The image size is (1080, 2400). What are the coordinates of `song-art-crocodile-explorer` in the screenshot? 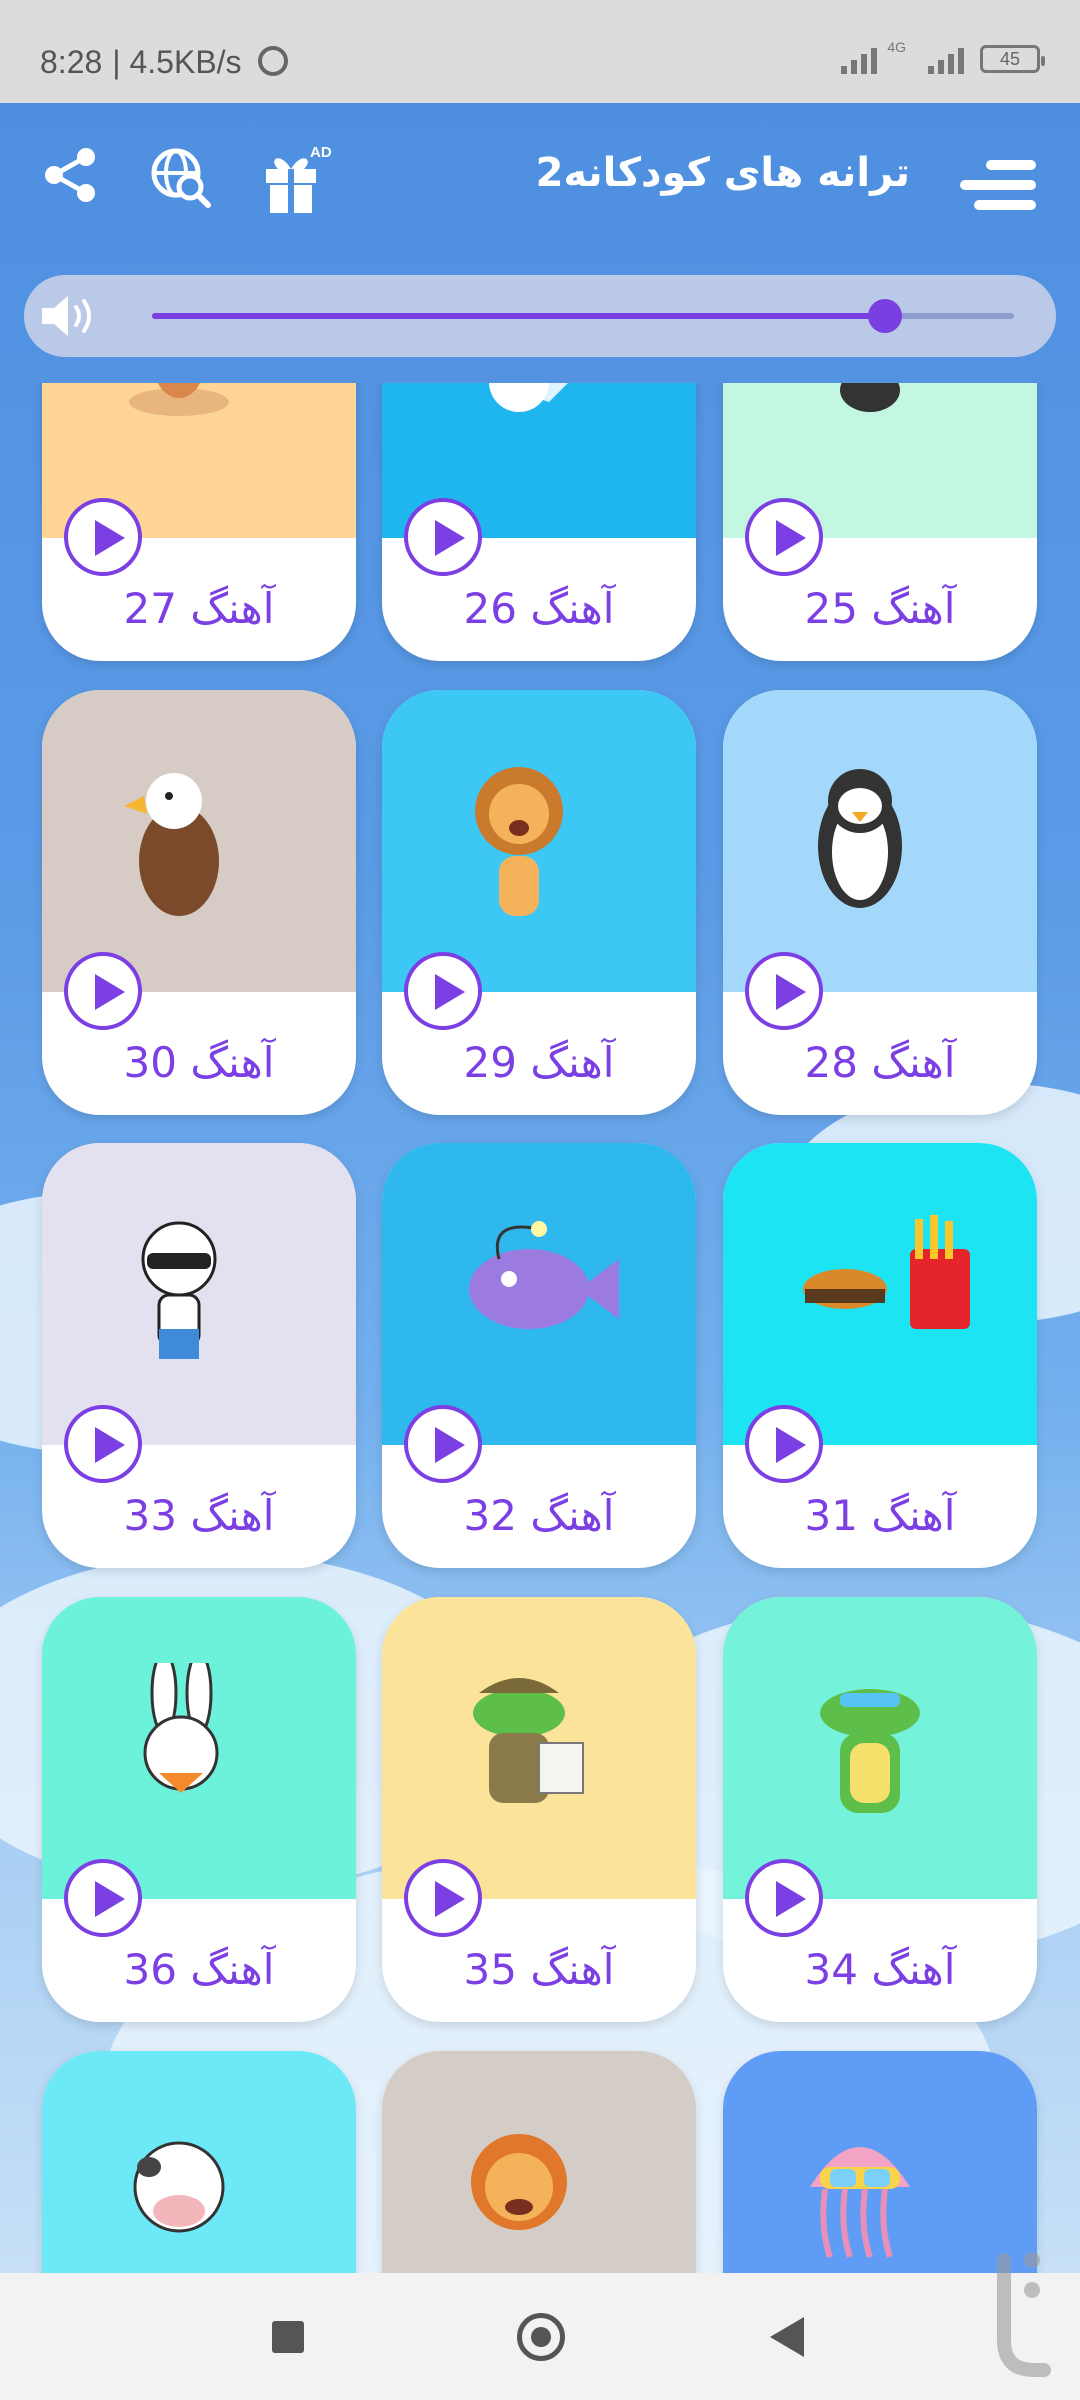 It's located at (539, 1748).